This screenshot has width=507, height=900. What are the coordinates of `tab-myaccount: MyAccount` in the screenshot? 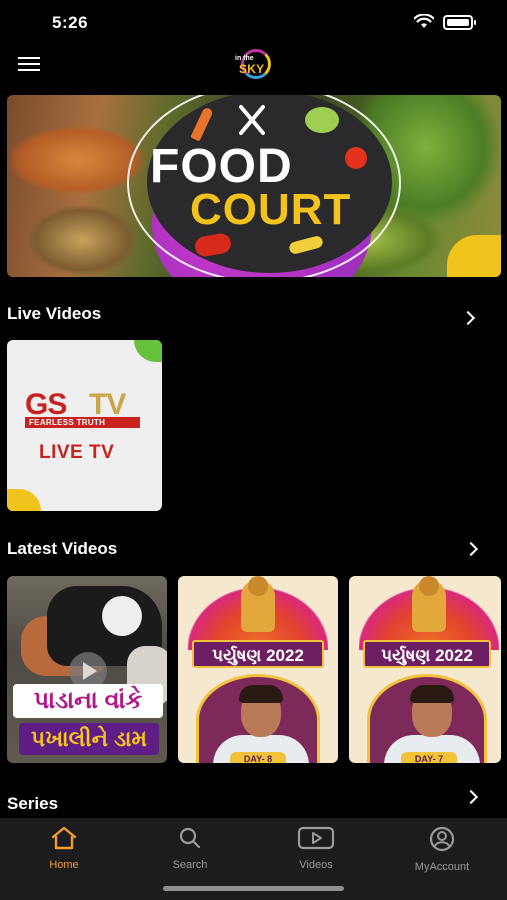 It's located at (442, 849).